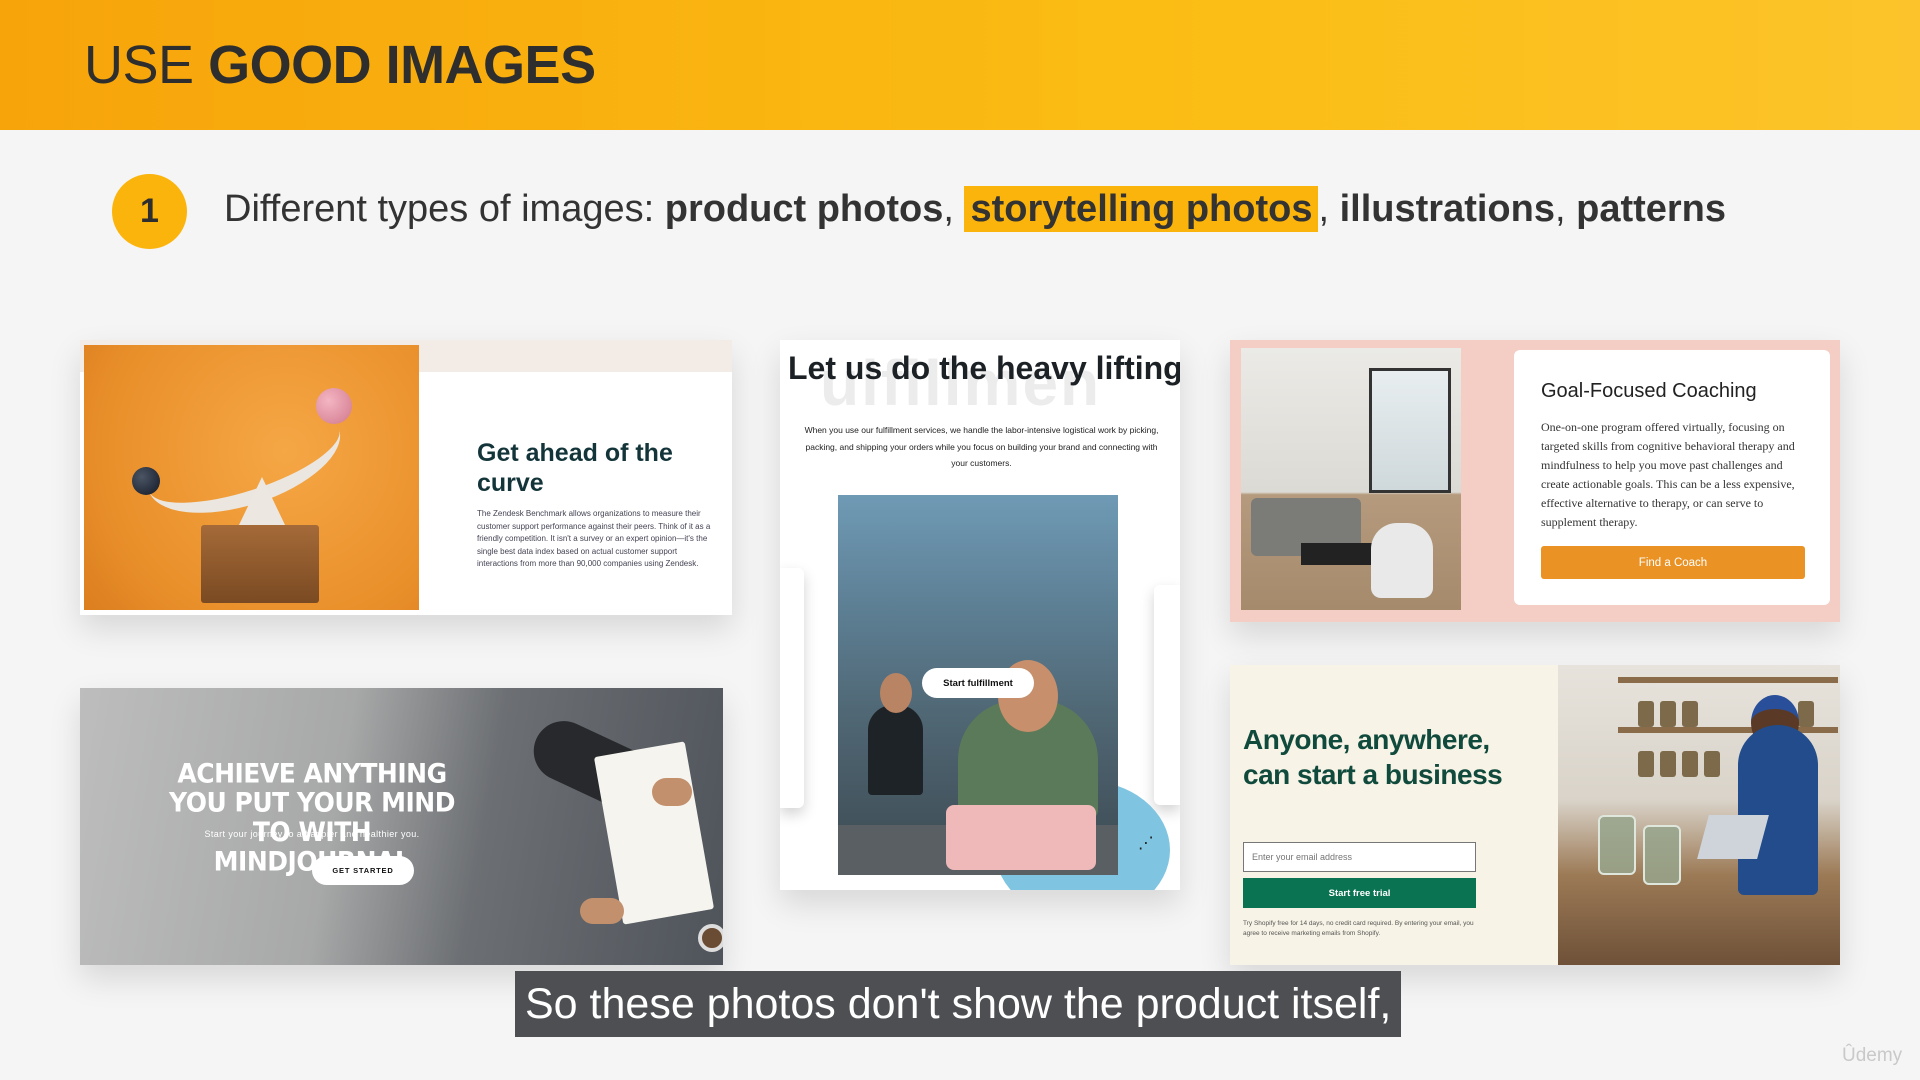 The width and height of the screenshot is (1920, 1080). Describe the element at coordinates (792, 688) in the screenshot. I see `side-card-left` at that location.